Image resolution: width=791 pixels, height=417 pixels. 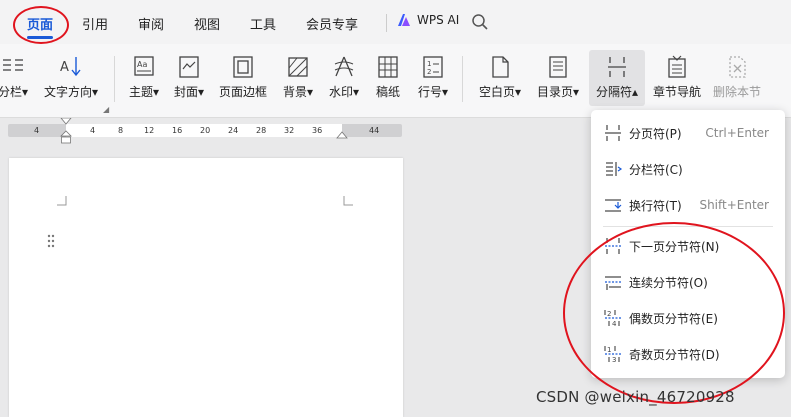 What do you see at coordinates (144, 66) in the screenshot?
I see `theme-icon: Aa` at bounding box center [144, 66].